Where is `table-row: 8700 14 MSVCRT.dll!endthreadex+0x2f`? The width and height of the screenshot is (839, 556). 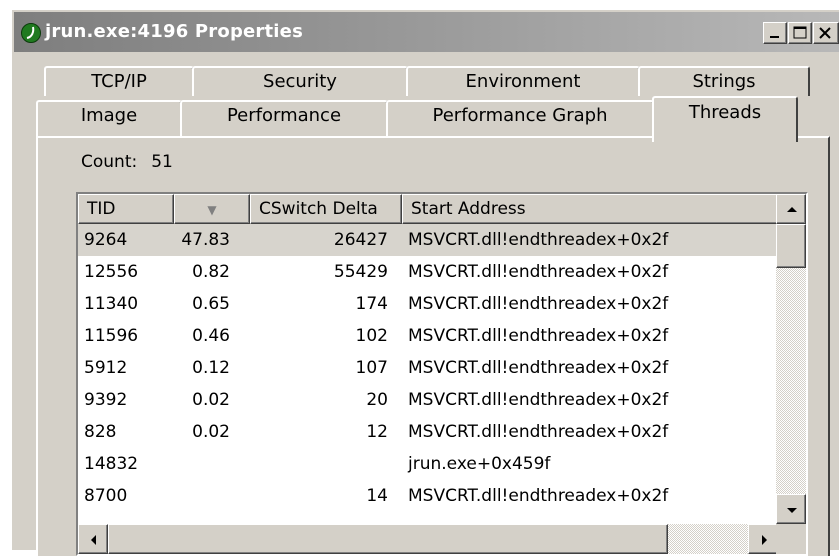
table-row: 8700 14 MSVCRT.dll!endthreadex+0x2f is located at coordinates (428, 496).